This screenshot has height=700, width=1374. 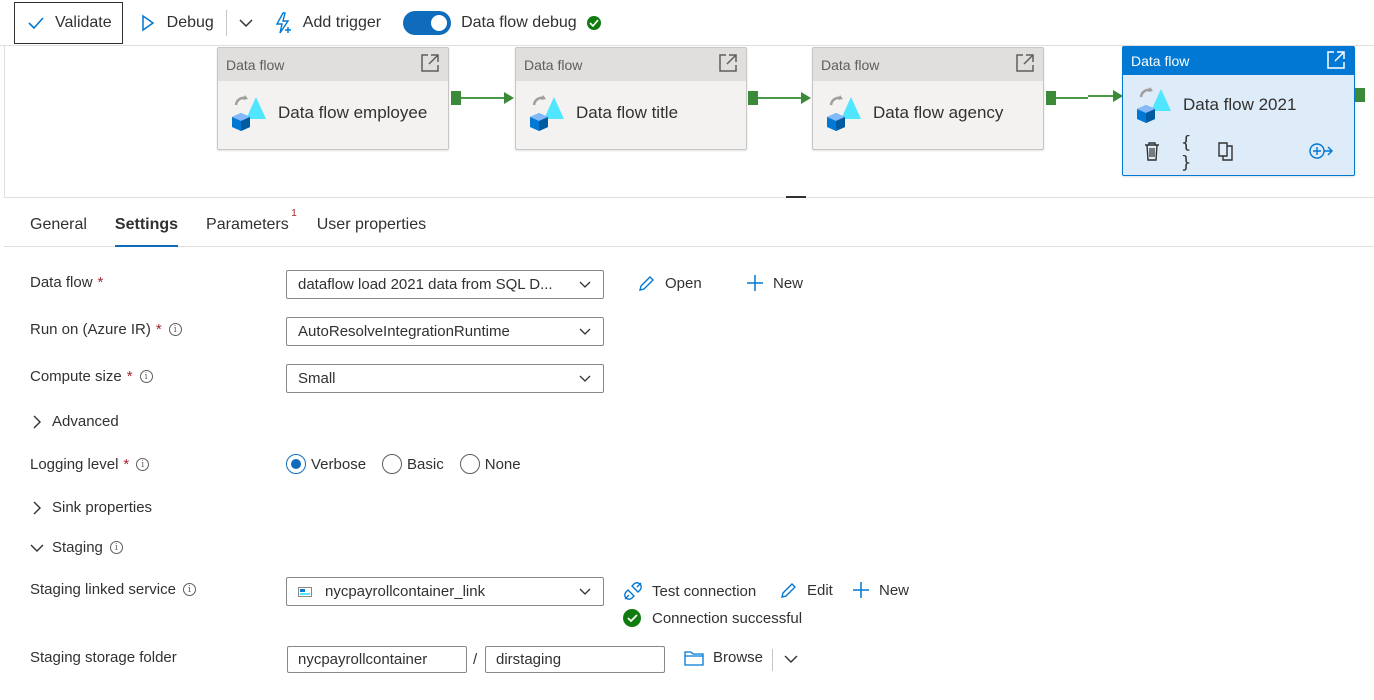 I want to click on validate-button: Validate, so click(x=68, y=22).